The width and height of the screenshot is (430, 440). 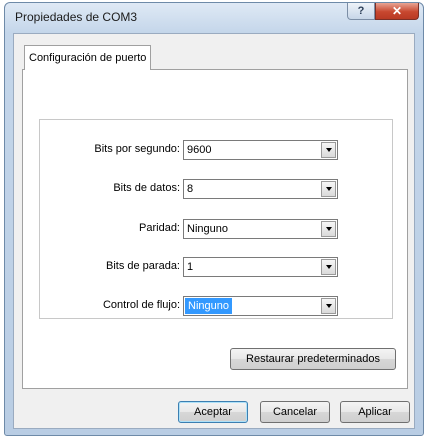 I want to click on setting-row-flow-control: Control de flujo: Ninguno, so click(x=217, y=306).